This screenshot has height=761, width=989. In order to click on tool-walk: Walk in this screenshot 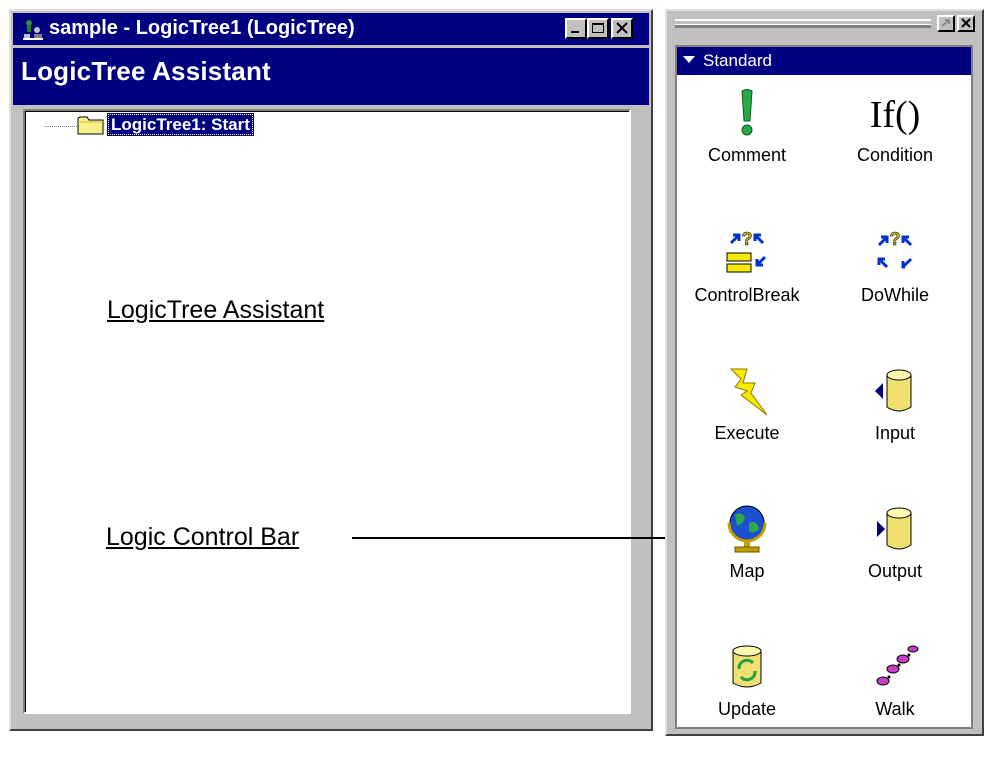, I will do `click(895, 701)`.